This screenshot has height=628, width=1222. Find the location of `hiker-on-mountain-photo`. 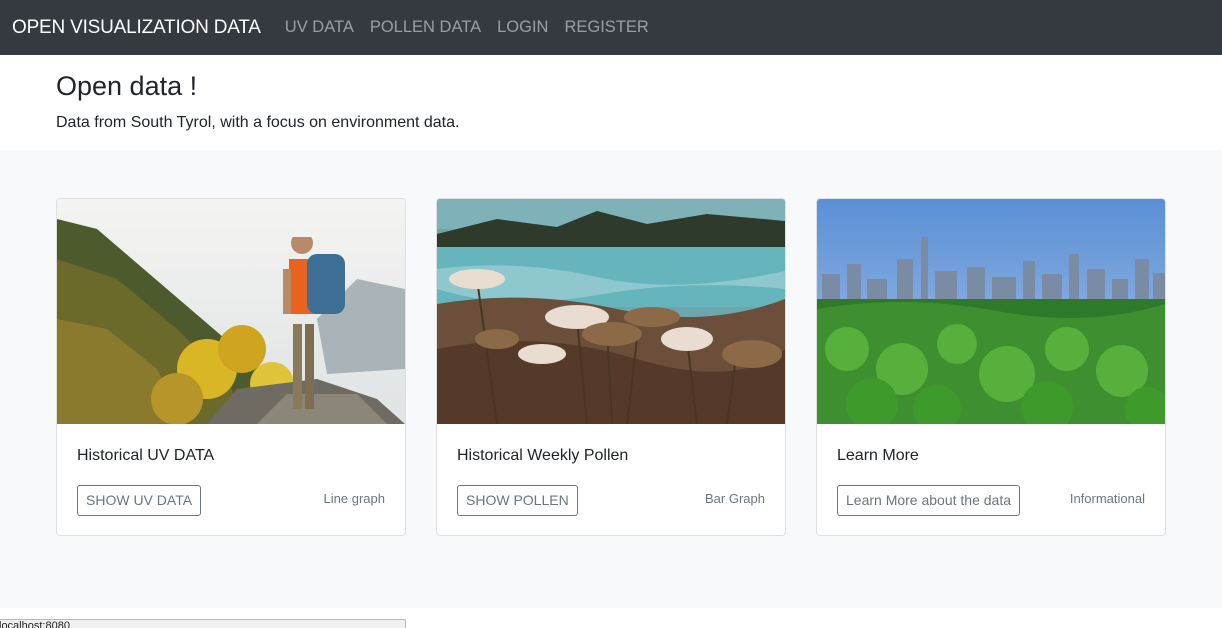

hiker-on-mountain-photo is located at coordinates (231, 311).